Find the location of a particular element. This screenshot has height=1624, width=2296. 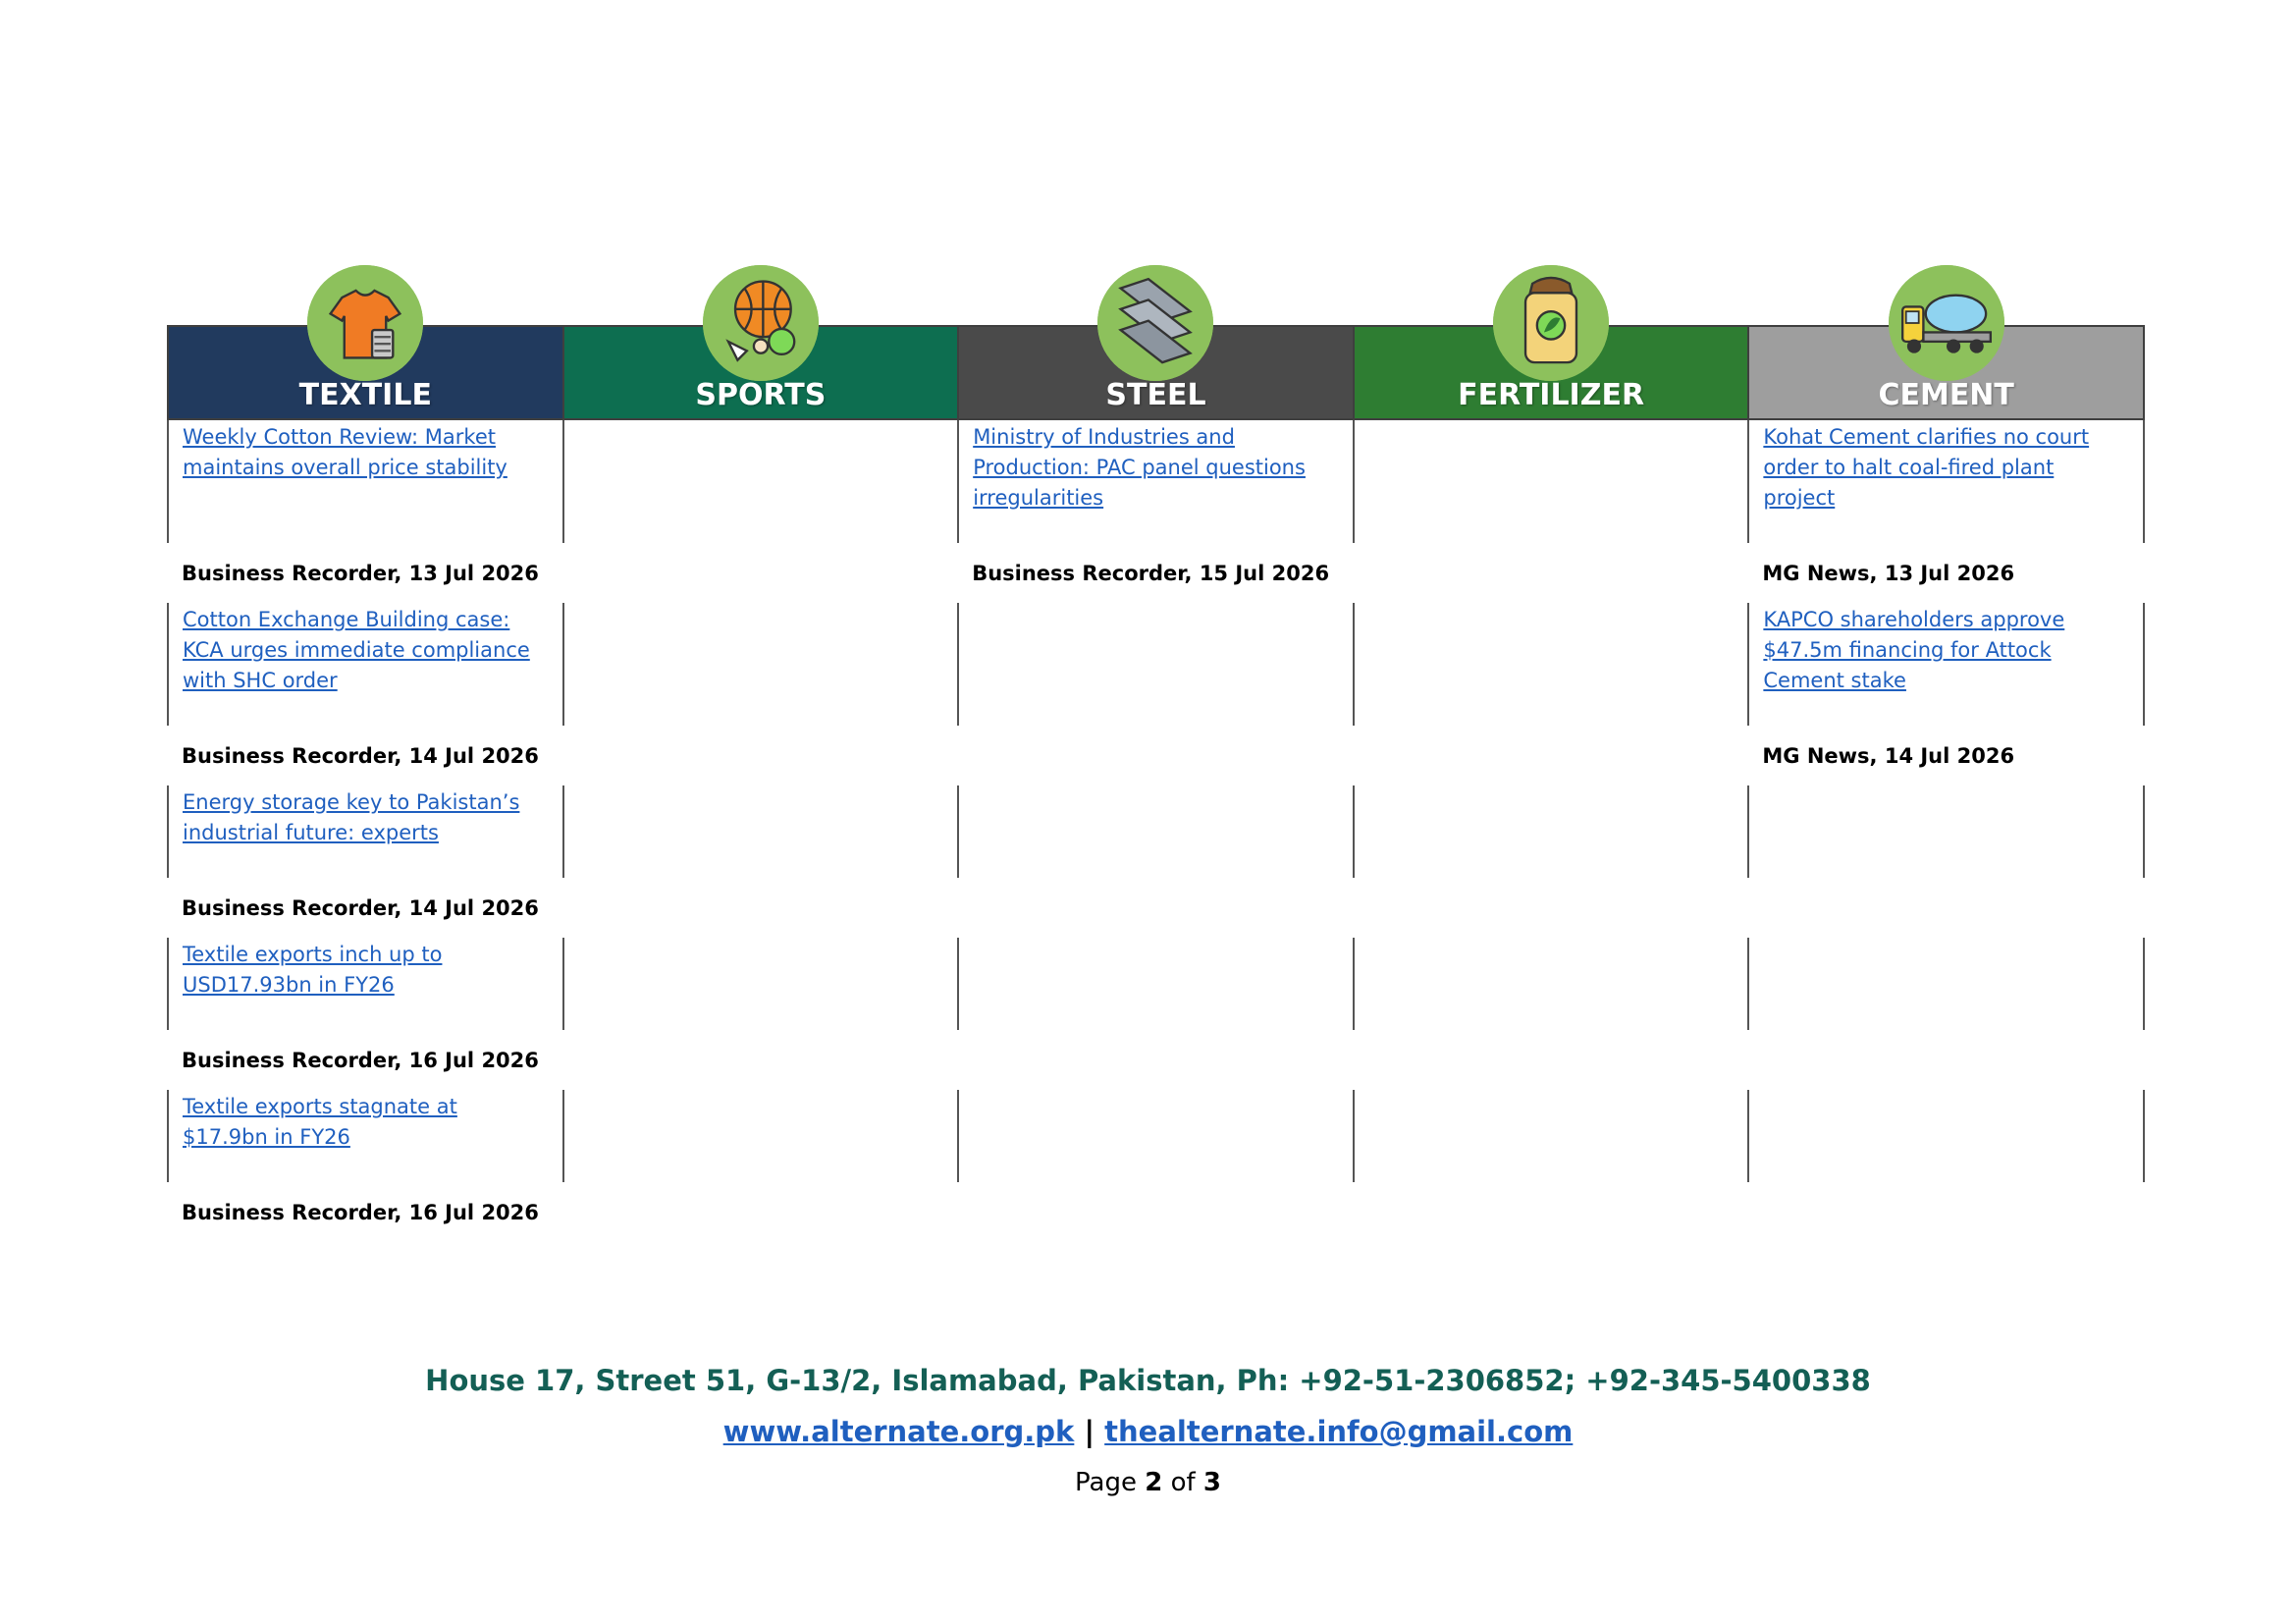

fertilizer-sack-icon is located at coordinates (1552, 323).